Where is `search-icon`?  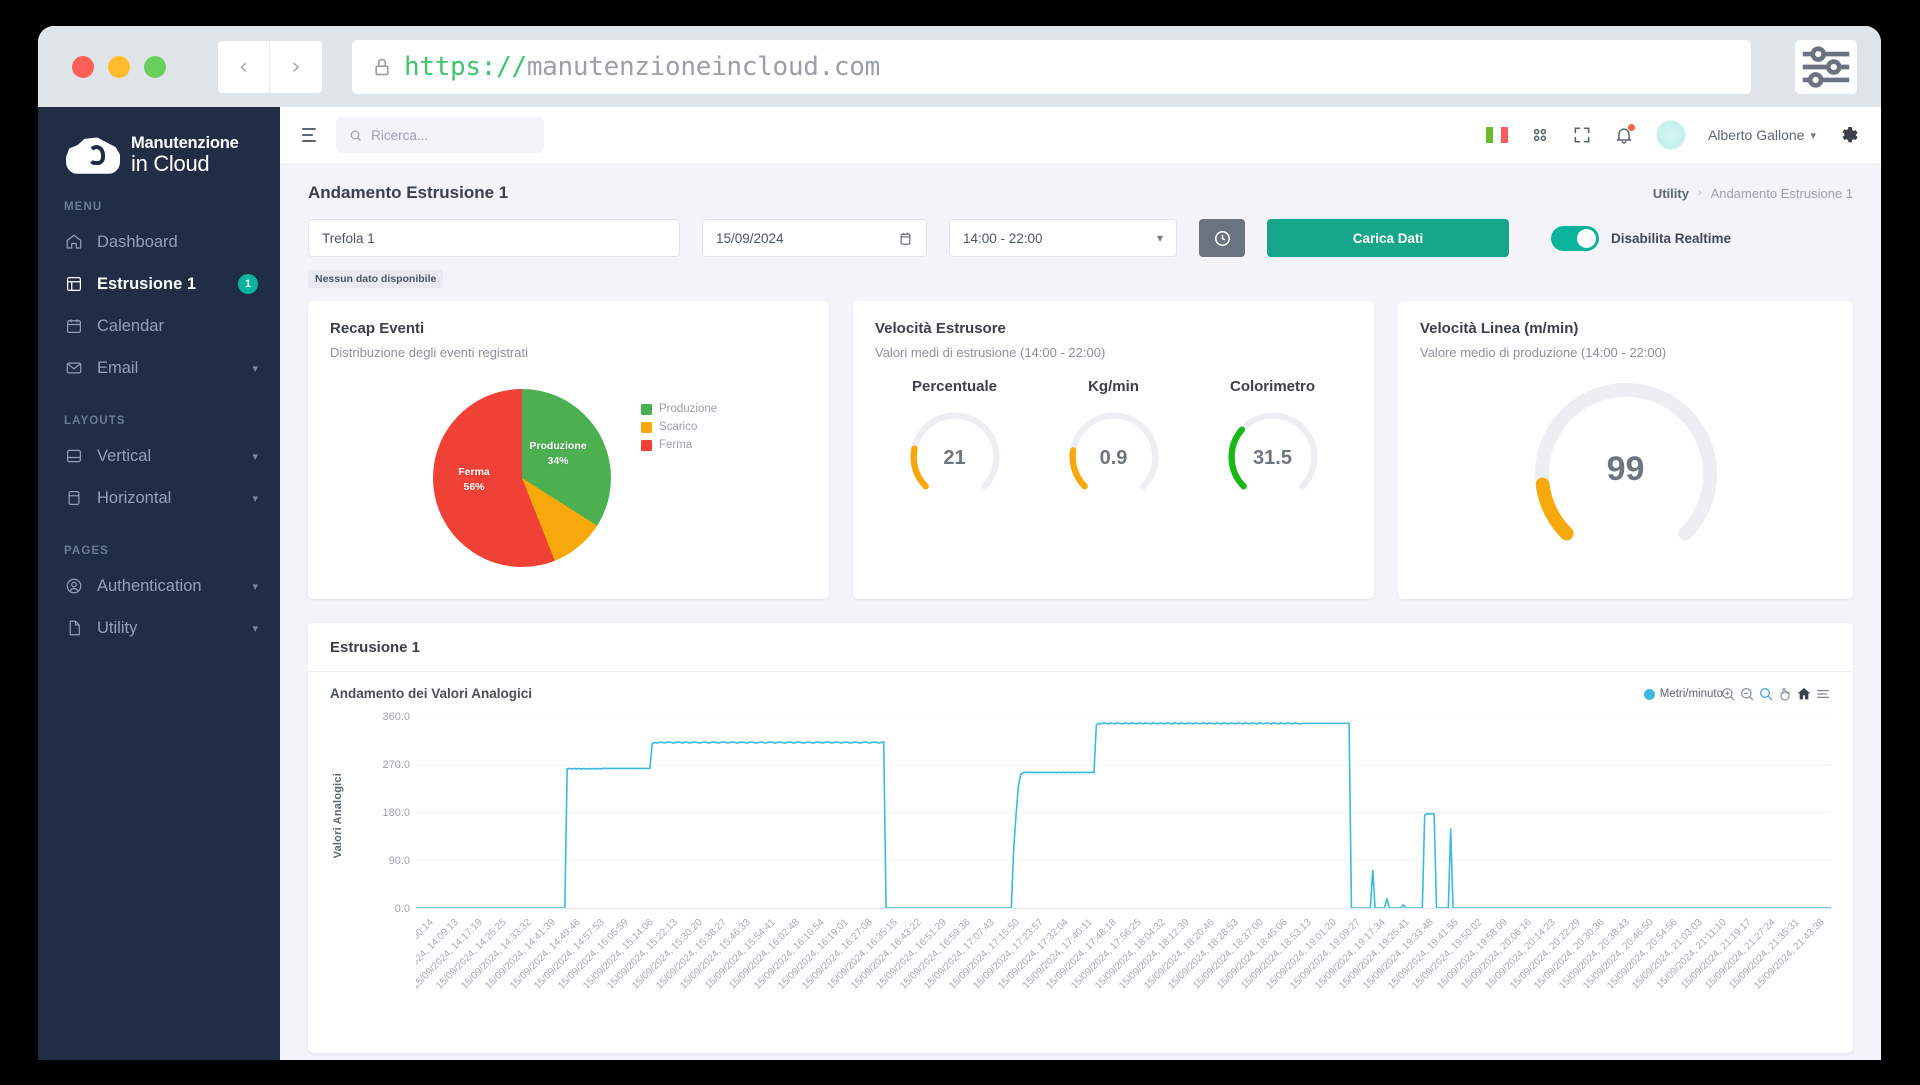
search-icon is located at coordinates (355, 135).